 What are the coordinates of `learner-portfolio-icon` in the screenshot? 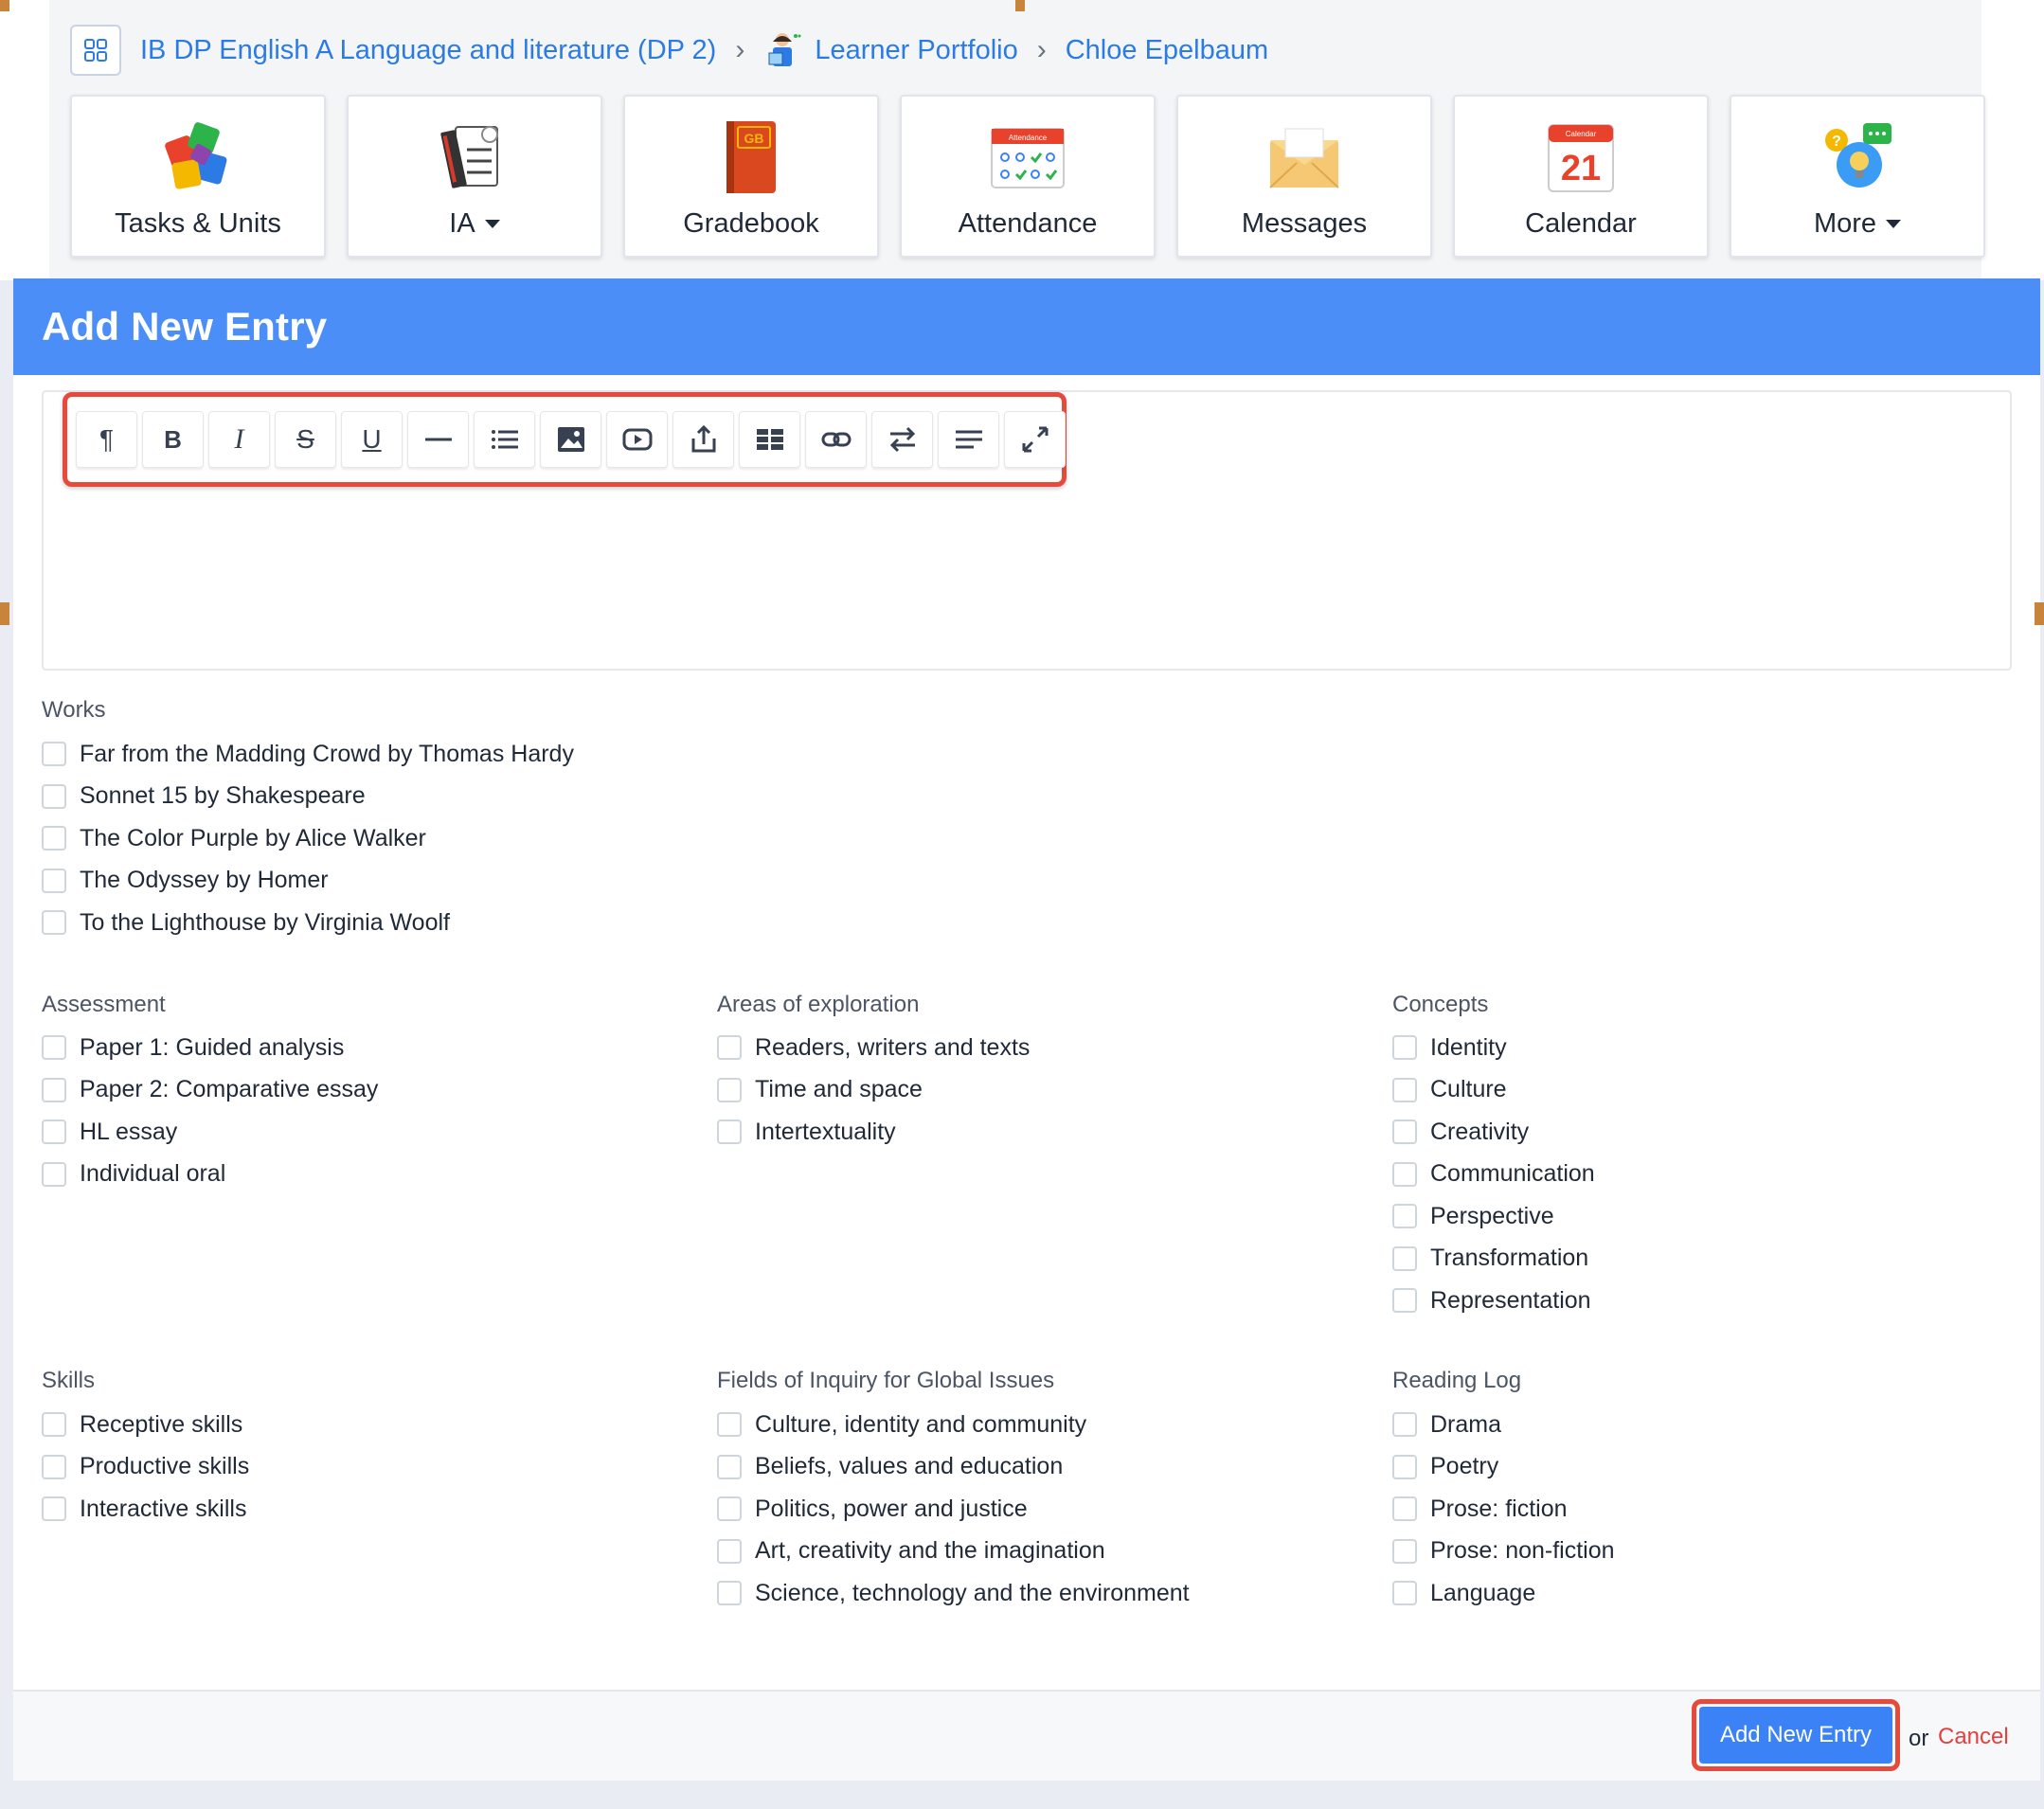 It's located at (784, 49).